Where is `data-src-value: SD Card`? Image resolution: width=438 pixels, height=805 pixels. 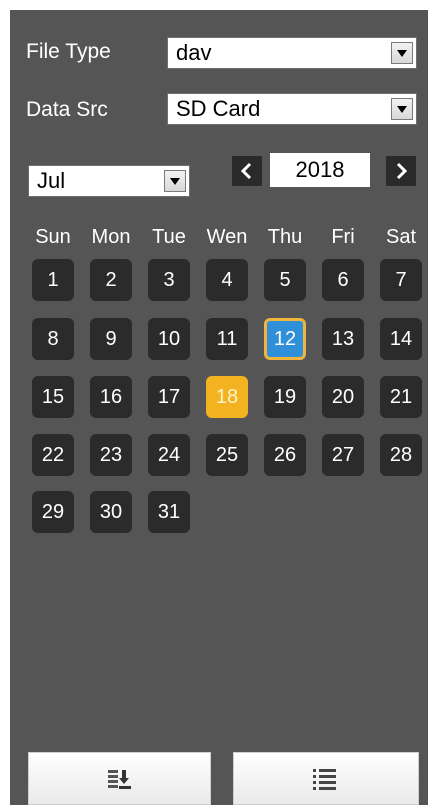 data-src-value: SD Card is located at coordinates (218, 108).